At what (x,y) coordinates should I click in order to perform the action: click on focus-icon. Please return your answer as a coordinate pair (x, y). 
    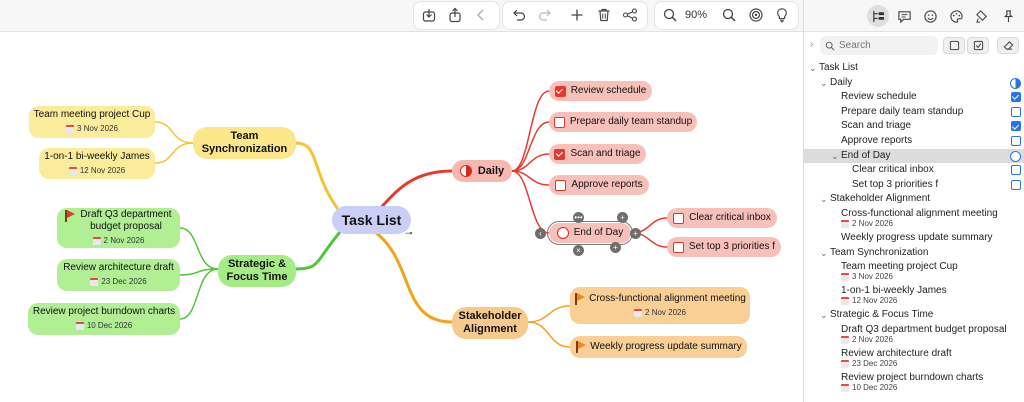
    Looking at the image, I should click on (756, 15).